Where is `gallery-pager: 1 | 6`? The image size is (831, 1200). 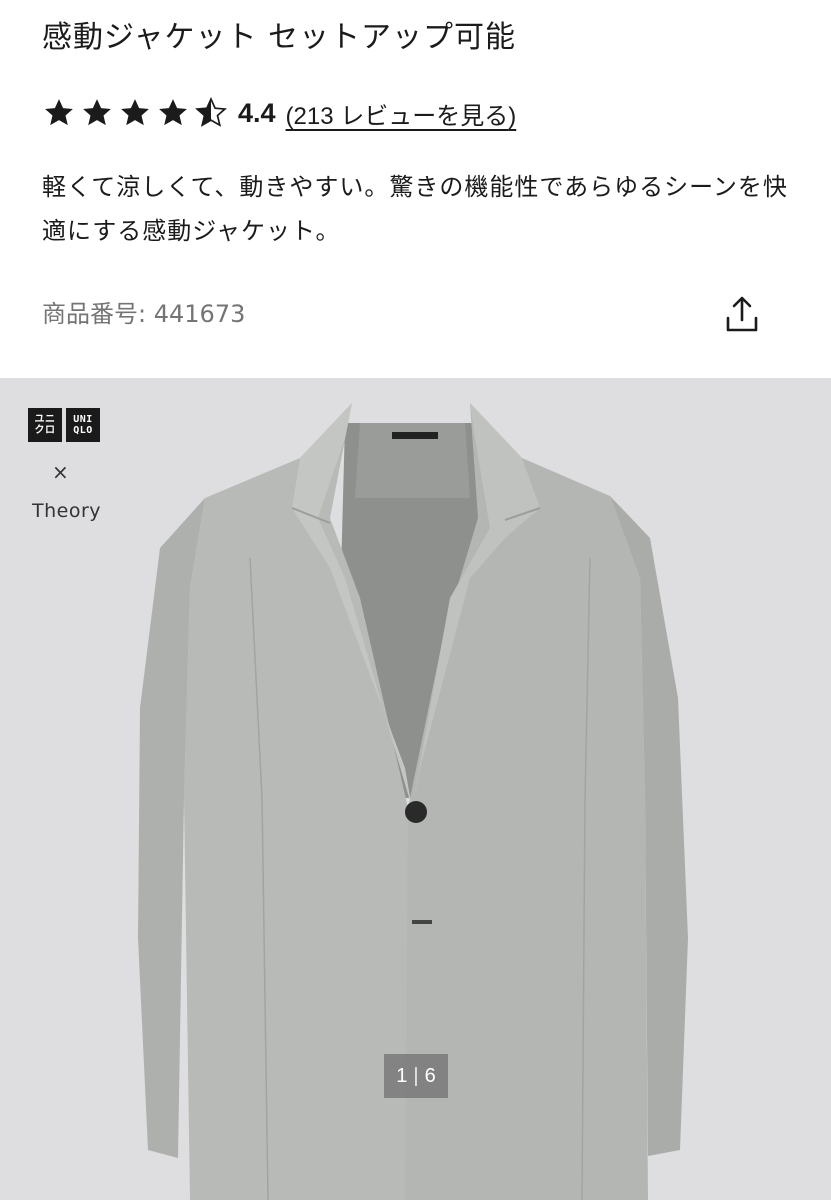
gallery-pager: 1 | 6 is located at coordinates (416, 1076).